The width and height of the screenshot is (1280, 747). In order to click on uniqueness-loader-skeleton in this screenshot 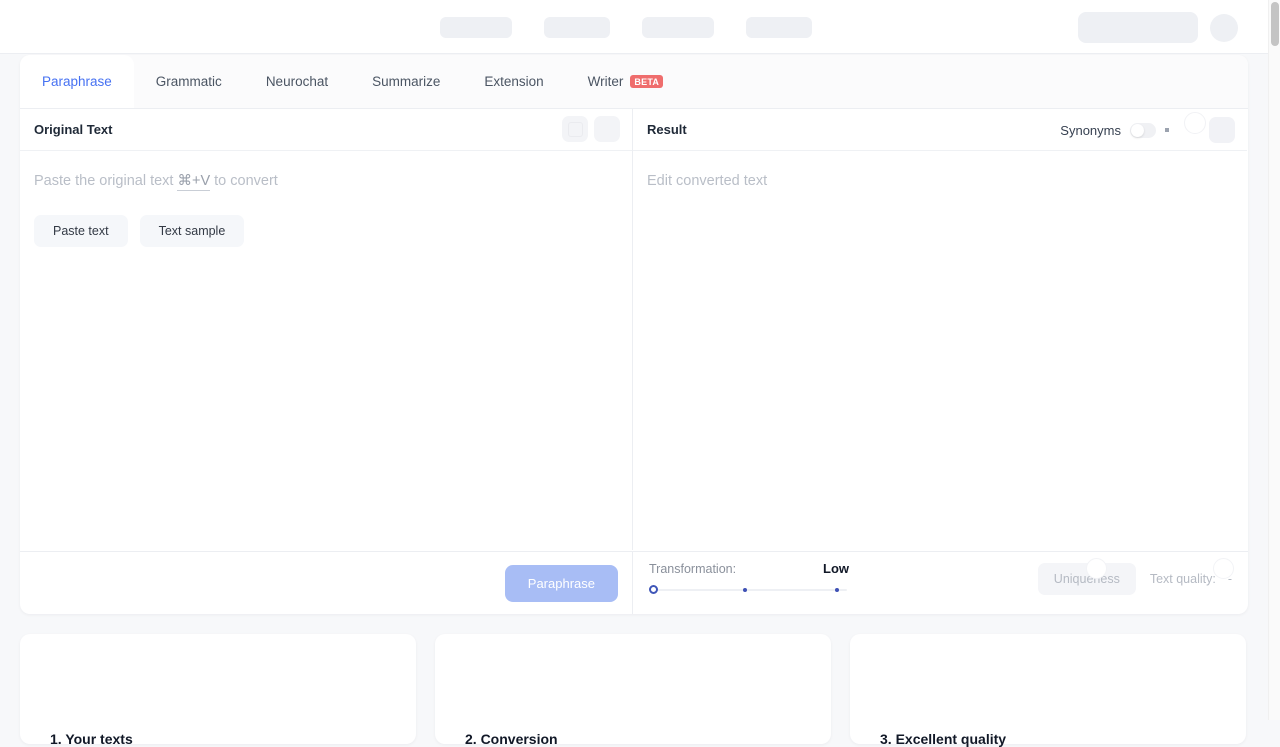, I will do `click(1096, 568)`.